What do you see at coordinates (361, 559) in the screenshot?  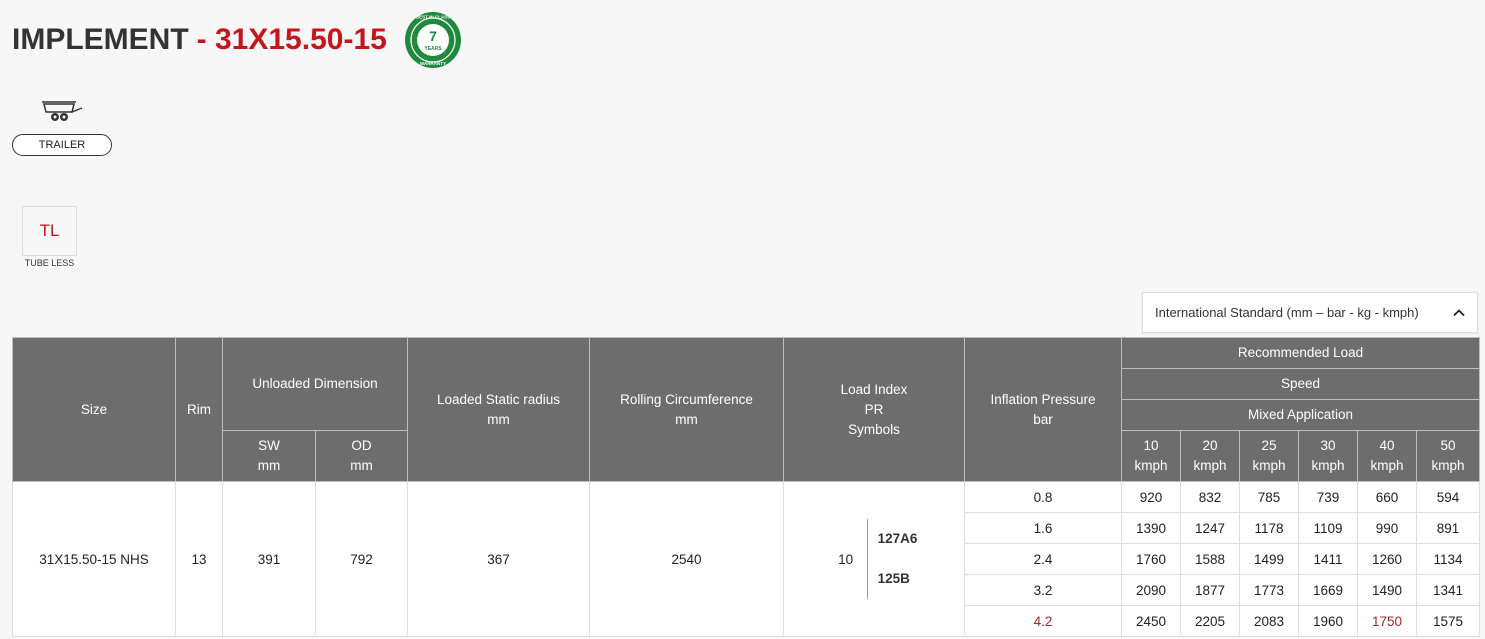 I see `cell-od: 792` at bounding box center [361, 559].